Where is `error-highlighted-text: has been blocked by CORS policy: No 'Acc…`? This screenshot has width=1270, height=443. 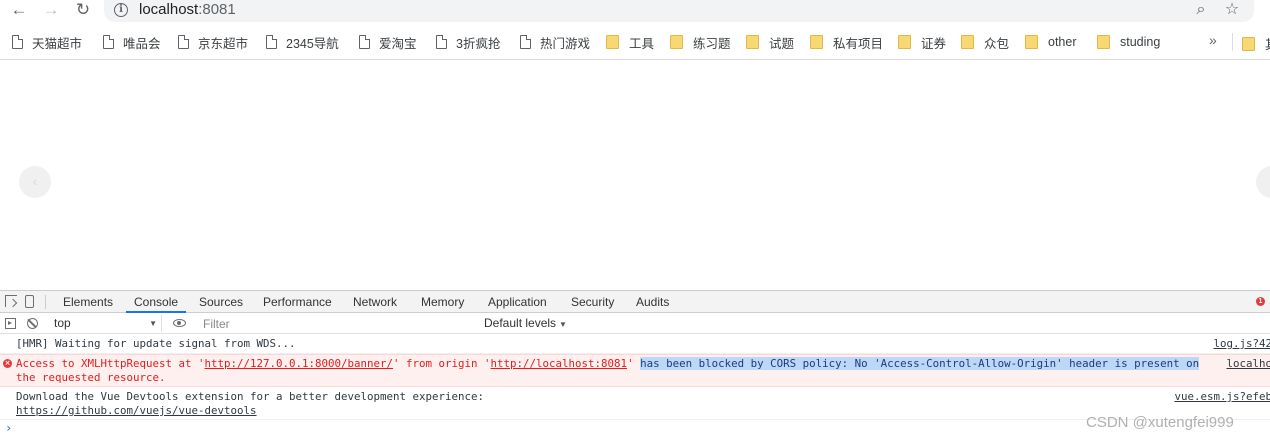
error-highlighted-text: has been blocked by CORS policy: No 'Acc… is located at coordinates (920, 363).